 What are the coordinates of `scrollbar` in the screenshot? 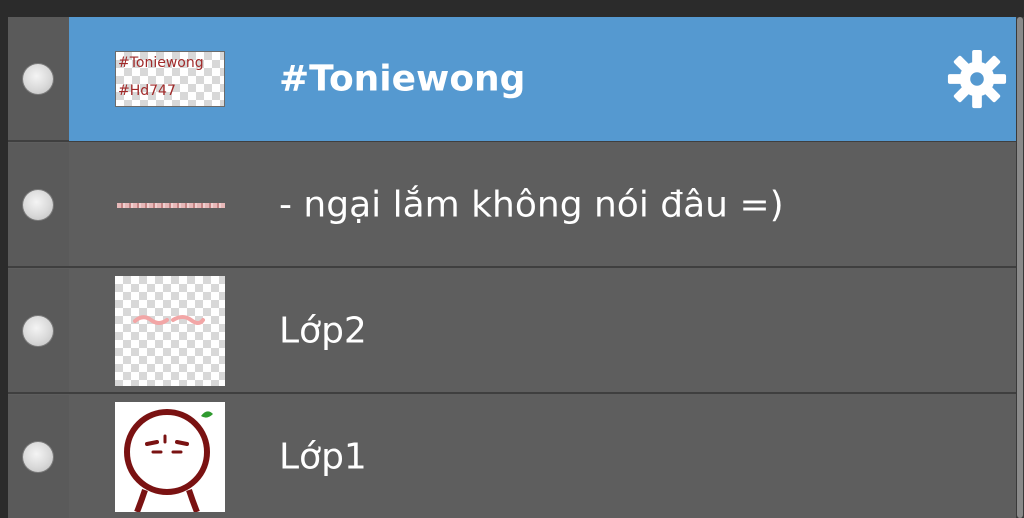 It's located at (1020, 267).